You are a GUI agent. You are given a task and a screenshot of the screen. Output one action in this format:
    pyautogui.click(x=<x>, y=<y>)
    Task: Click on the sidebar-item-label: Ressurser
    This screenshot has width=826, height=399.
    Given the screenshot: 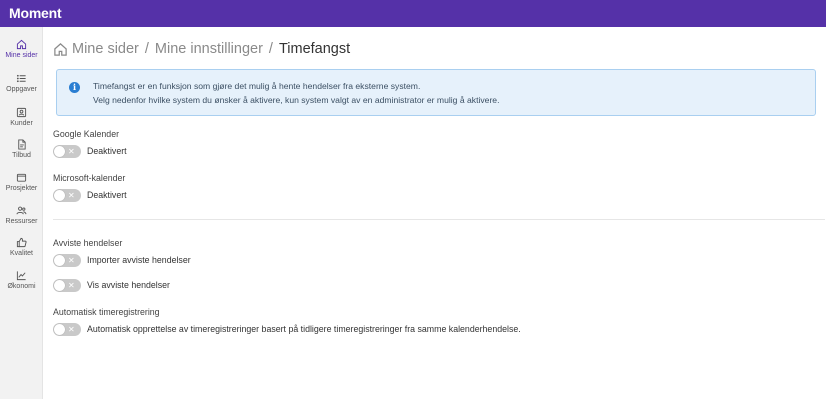 What is the action you would take?
    pyautogui.click(x=21, y=221)
    